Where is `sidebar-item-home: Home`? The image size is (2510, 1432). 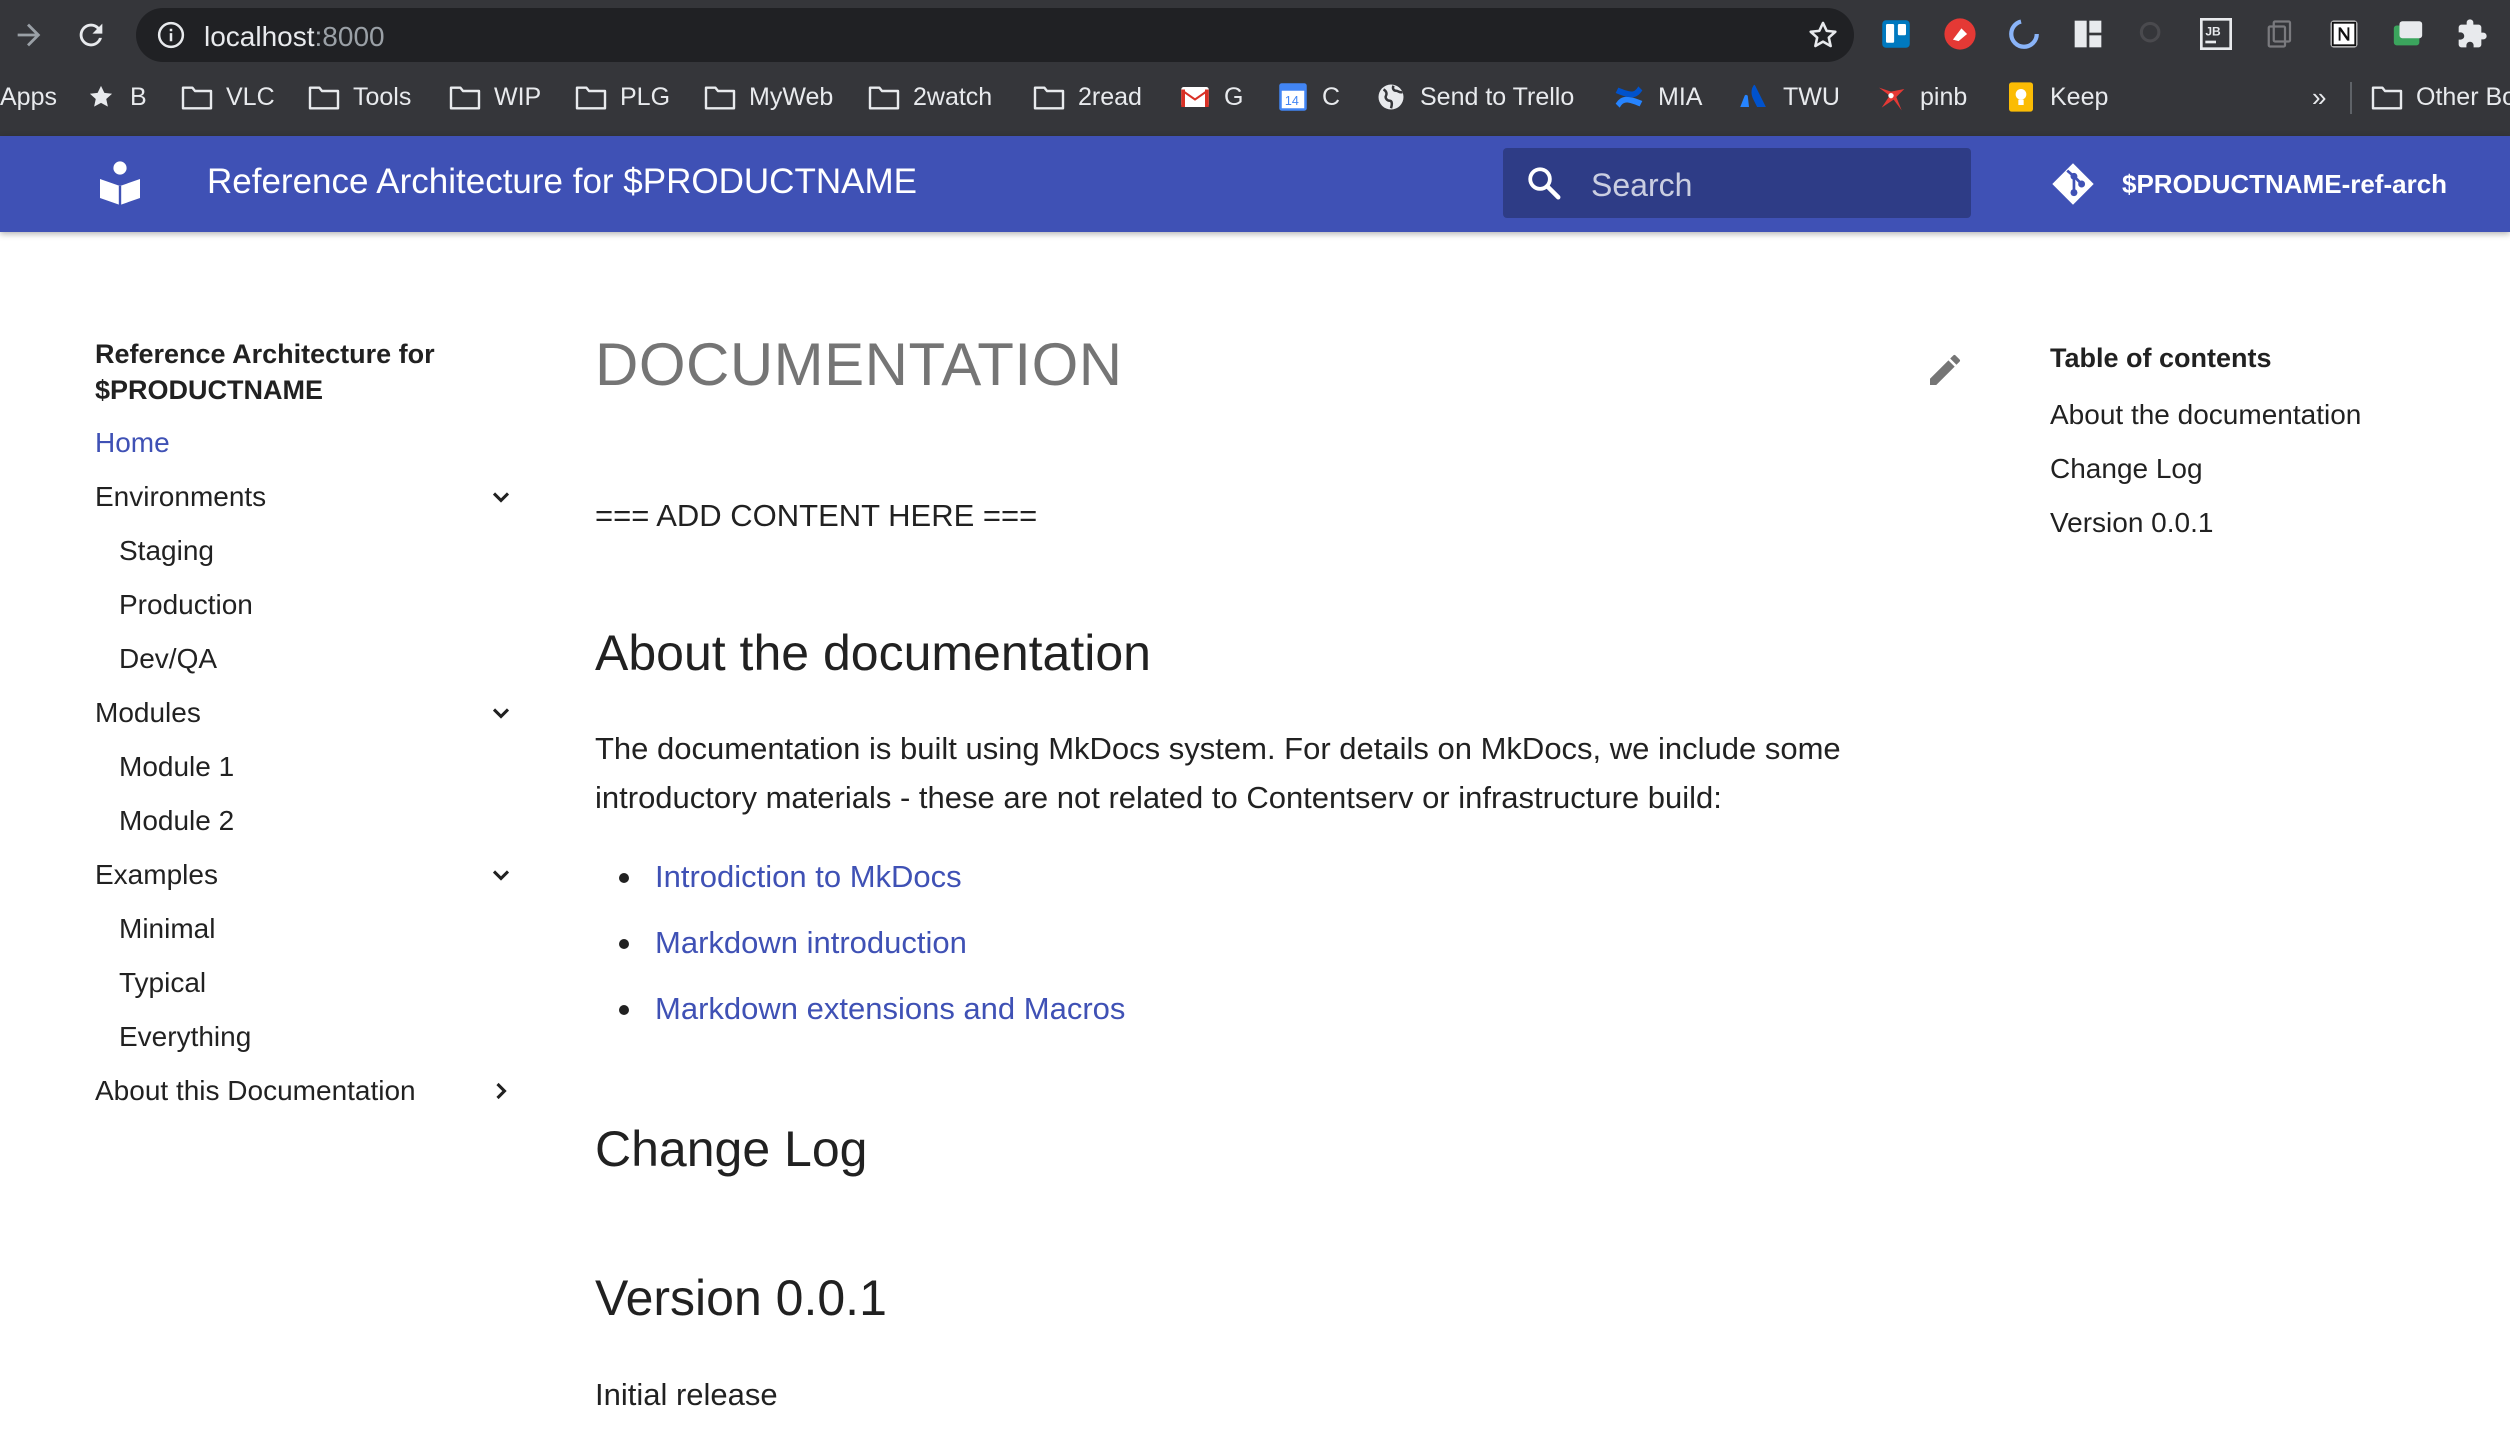
sidebar-item-home: Home is located at coordinates (305, 443).